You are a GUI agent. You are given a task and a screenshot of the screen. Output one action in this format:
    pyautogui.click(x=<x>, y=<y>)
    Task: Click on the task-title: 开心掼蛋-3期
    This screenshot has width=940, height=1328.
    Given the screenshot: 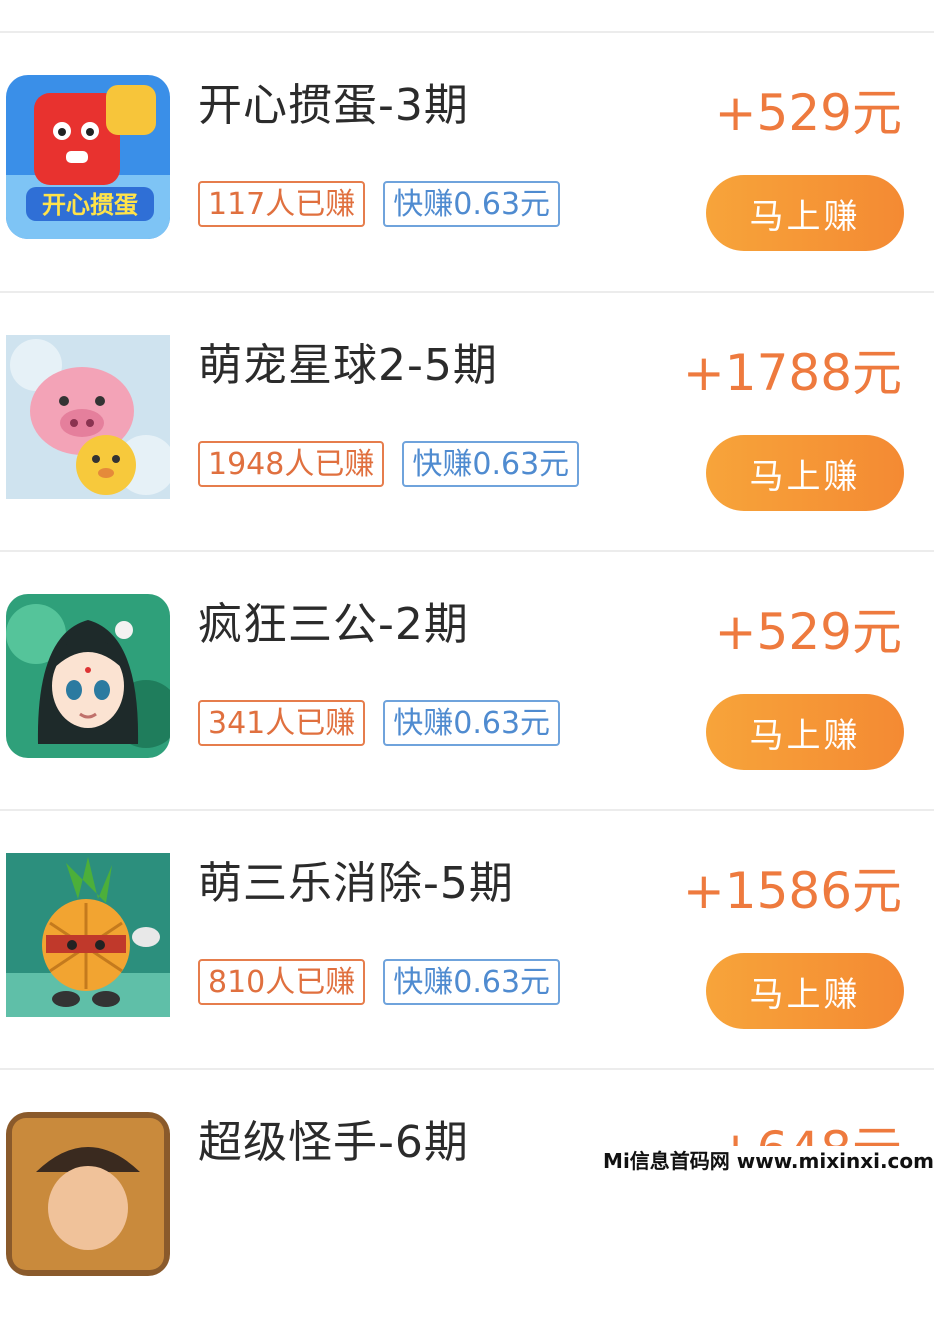 What is the action you would take?
    pyautogui.click(x=333, y=105)
    